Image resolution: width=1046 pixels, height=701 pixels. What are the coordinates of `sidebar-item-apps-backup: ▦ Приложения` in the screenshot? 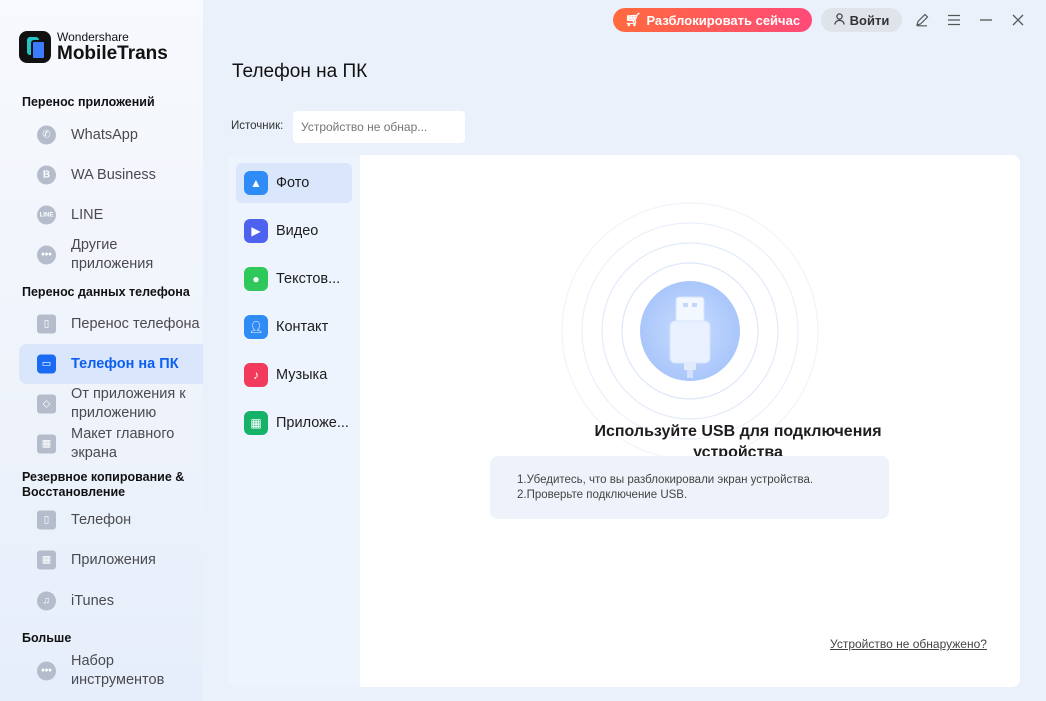 It's located at (111, 560).